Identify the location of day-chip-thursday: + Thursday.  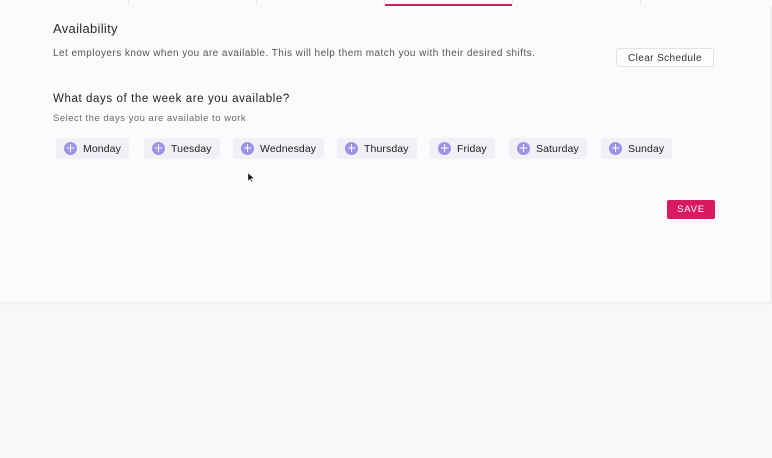
(377, 148).